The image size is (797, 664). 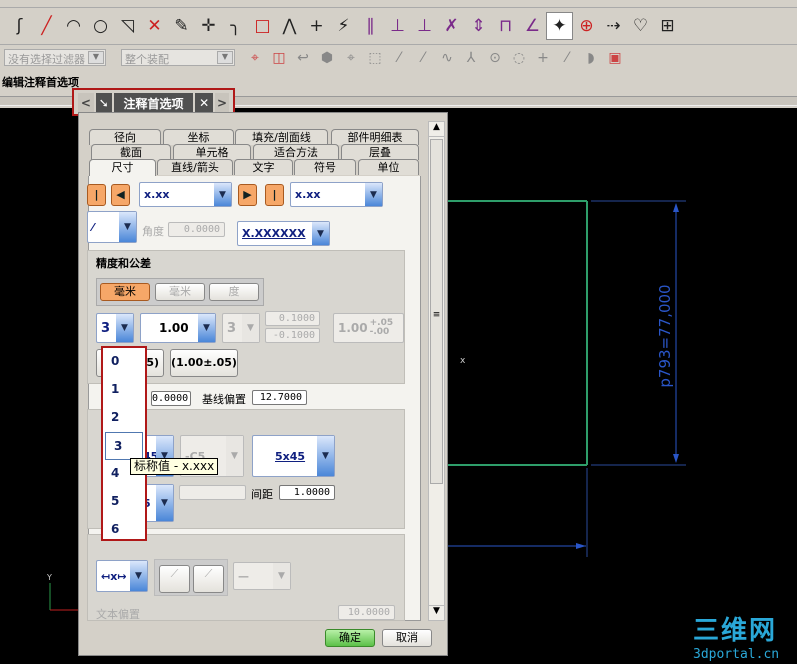 I want to click on center-icon: ⊙, so click(x=495, y=58).